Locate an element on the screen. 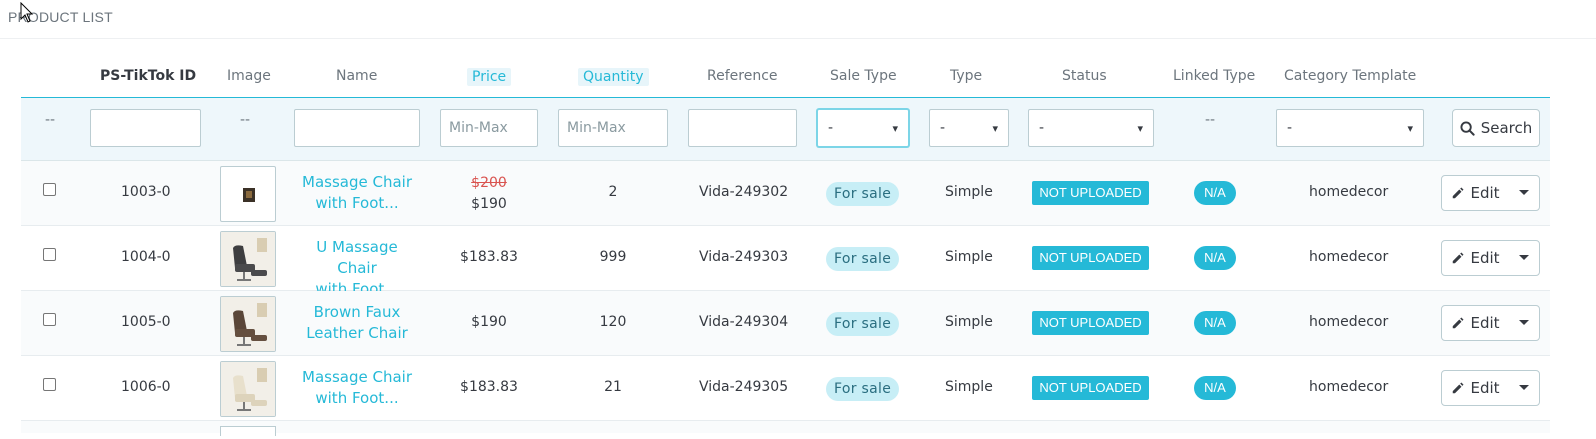 The height and width of the screenshot is (439, 1596). product-reference: Vida-249304 is located at coordinates (744, 322).